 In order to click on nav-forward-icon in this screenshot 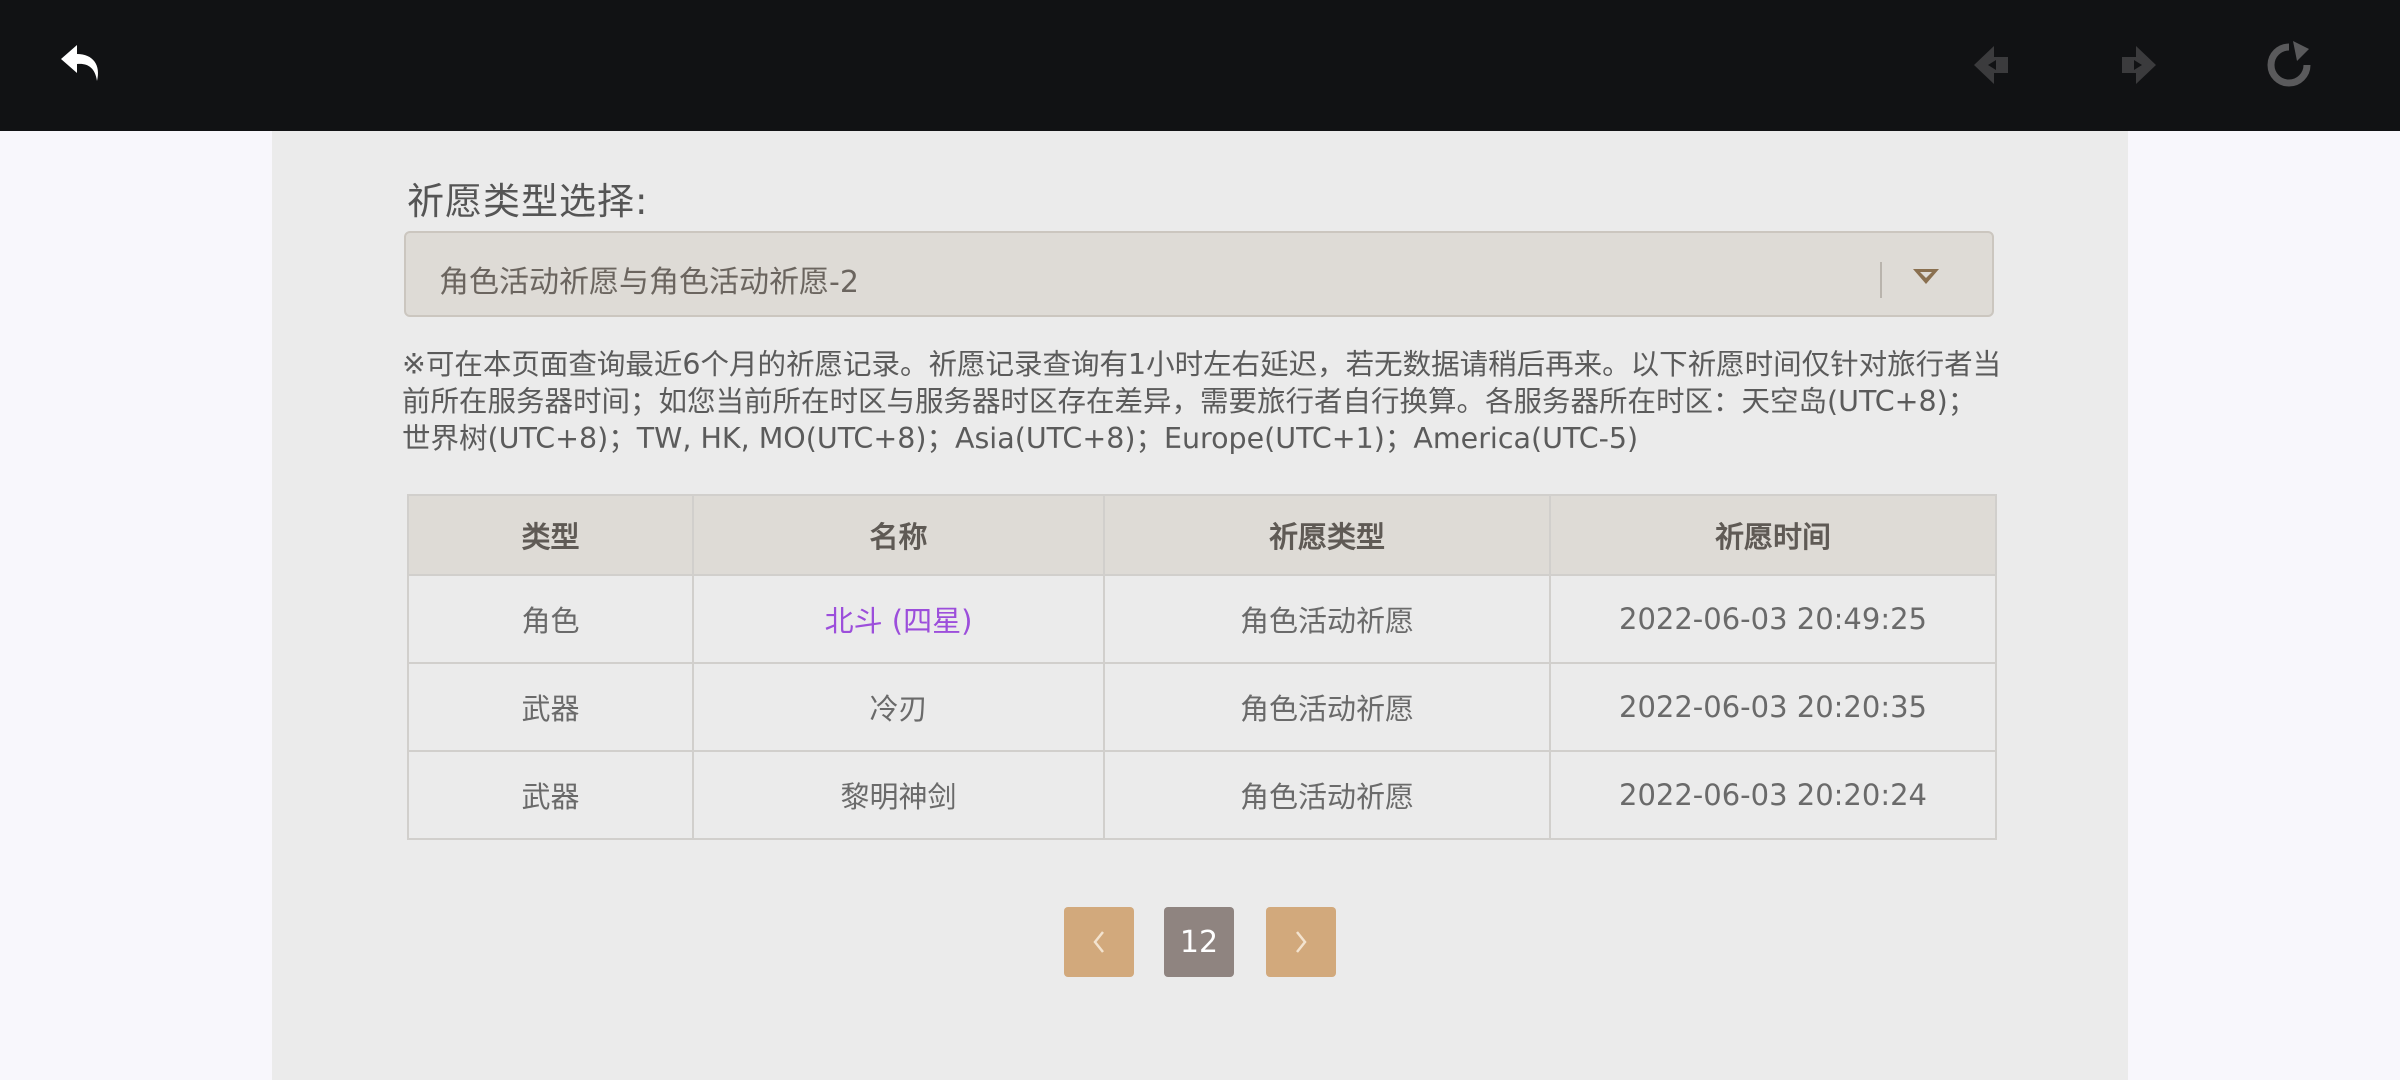, I will do `click(2139, 65)`.